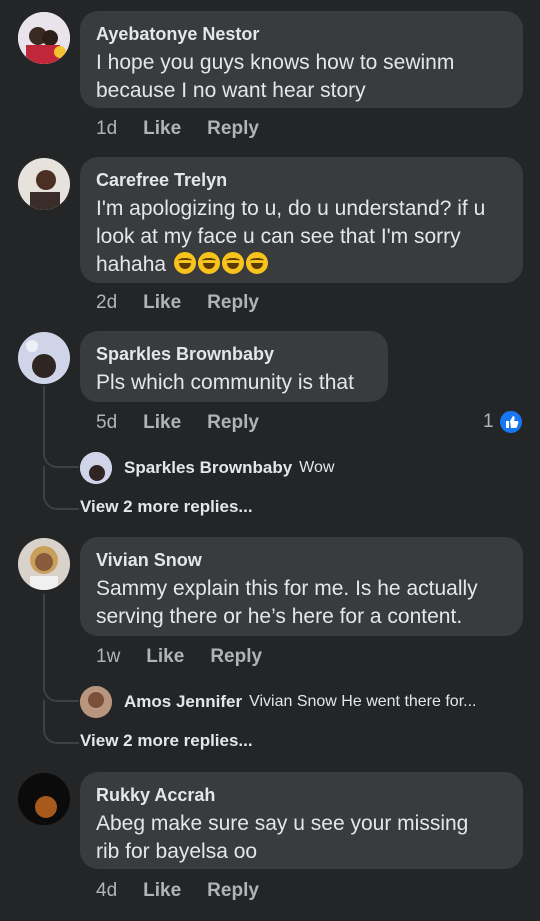 The height and width of the screenshot is (921, 540). What do you see at coordinates (106, 422) in the screenshot?
I see `comment-time: 5d` at bounding box center [106, 422].